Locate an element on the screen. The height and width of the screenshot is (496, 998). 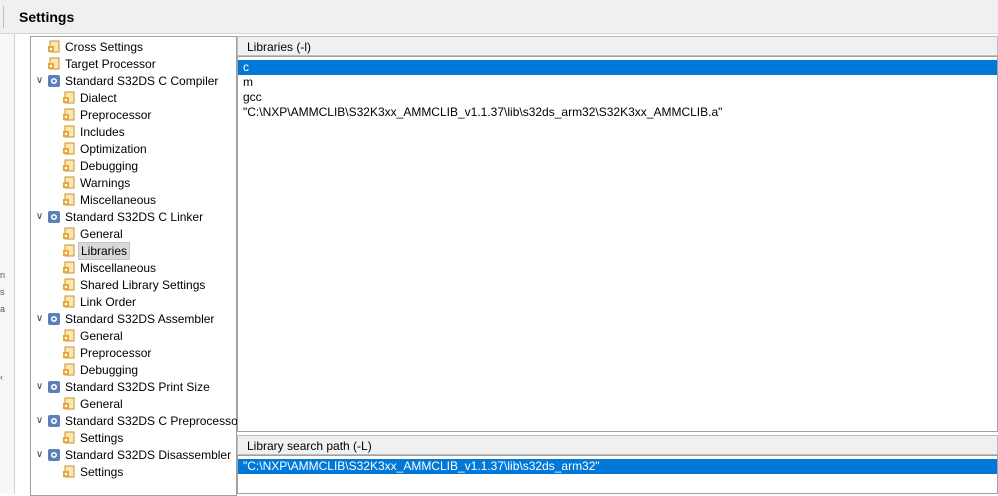
tree-item: Optimization is located at coordinates (104, 148).